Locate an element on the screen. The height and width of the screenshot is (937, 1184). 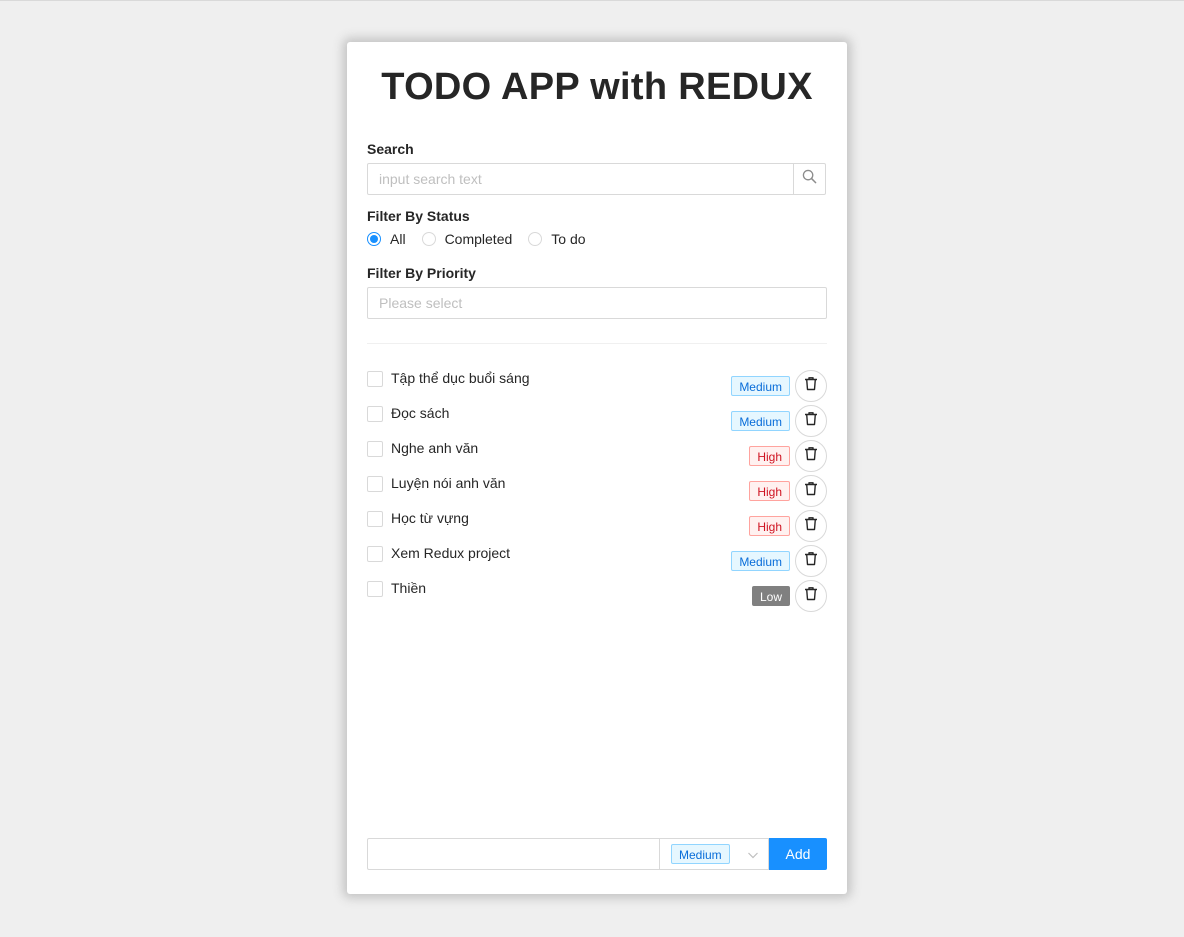
search-icon is located at coordinates (809, 179).